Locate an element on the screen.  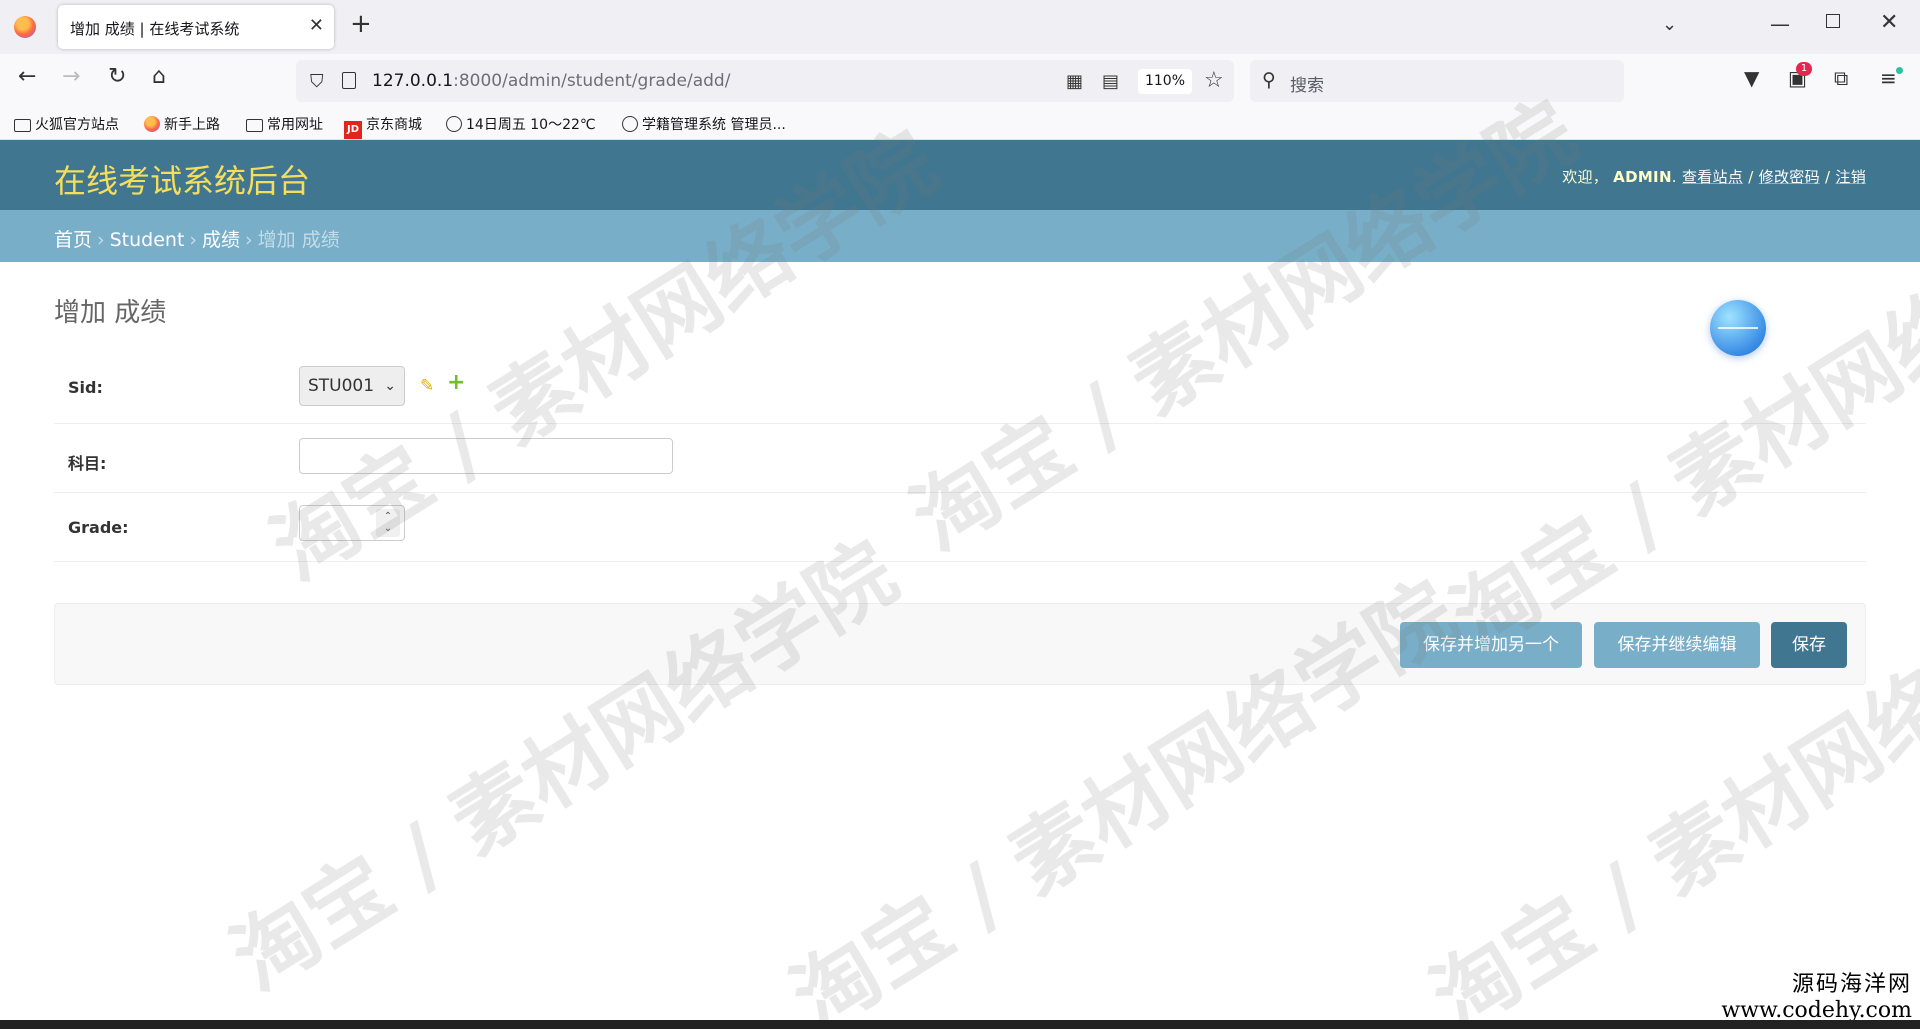
corner-watermark-line1: 源码海洋网 is located at coordinates (1851, 984).